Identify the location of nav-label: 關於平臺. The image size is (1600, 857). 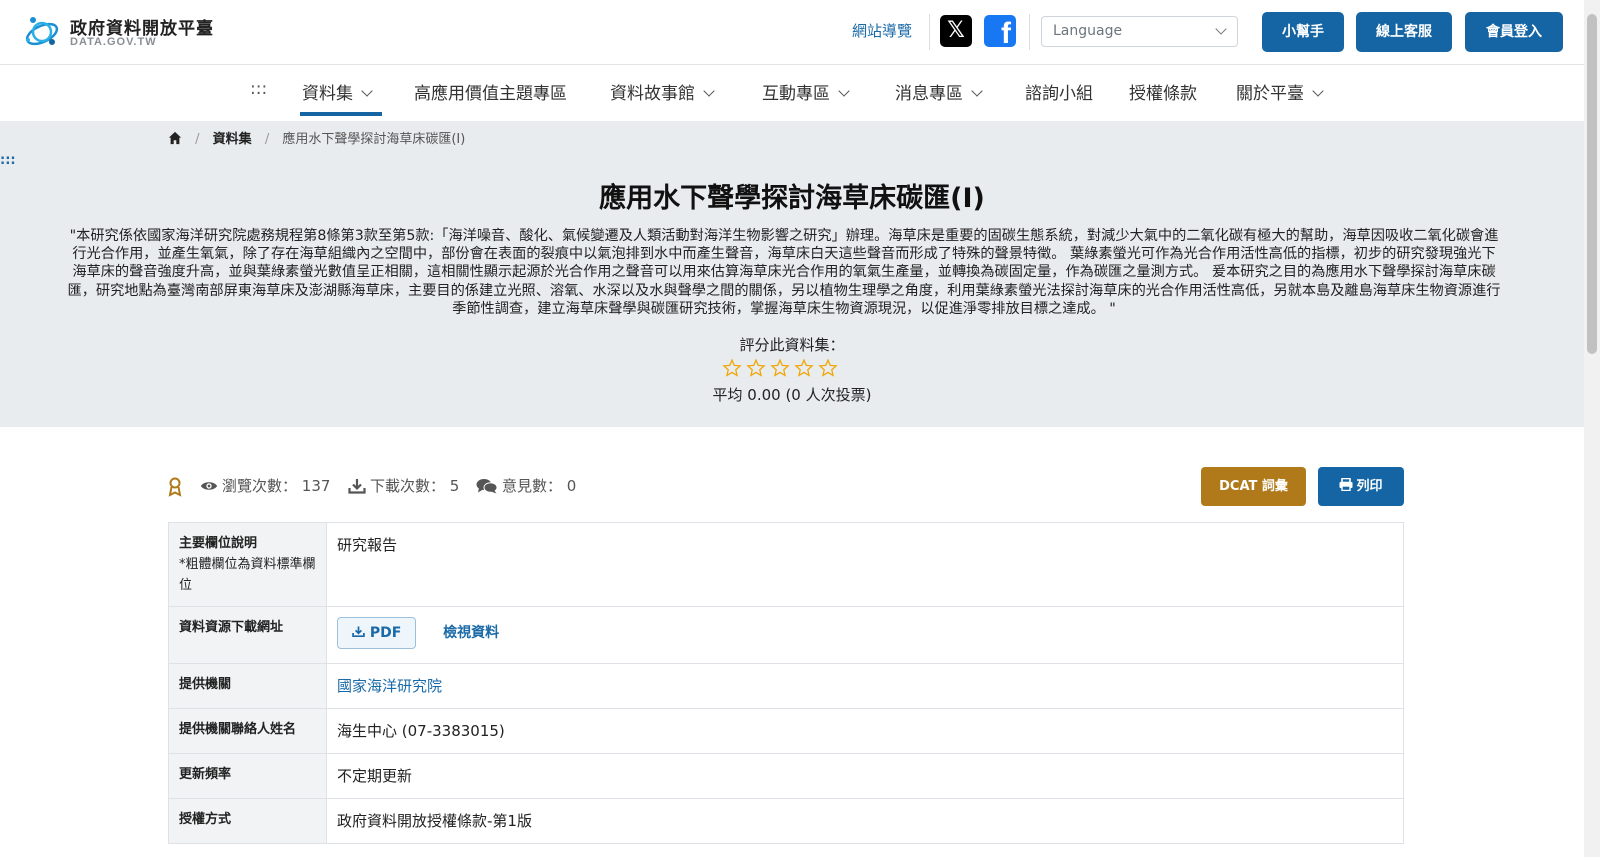
(1270, 94).